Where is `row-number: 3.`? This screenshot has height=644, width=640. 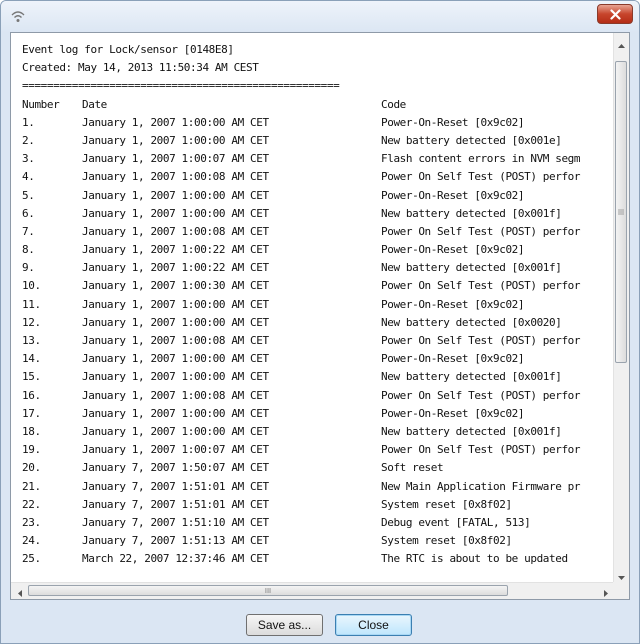 row-number: 3. is located at coordinates (28, 159).